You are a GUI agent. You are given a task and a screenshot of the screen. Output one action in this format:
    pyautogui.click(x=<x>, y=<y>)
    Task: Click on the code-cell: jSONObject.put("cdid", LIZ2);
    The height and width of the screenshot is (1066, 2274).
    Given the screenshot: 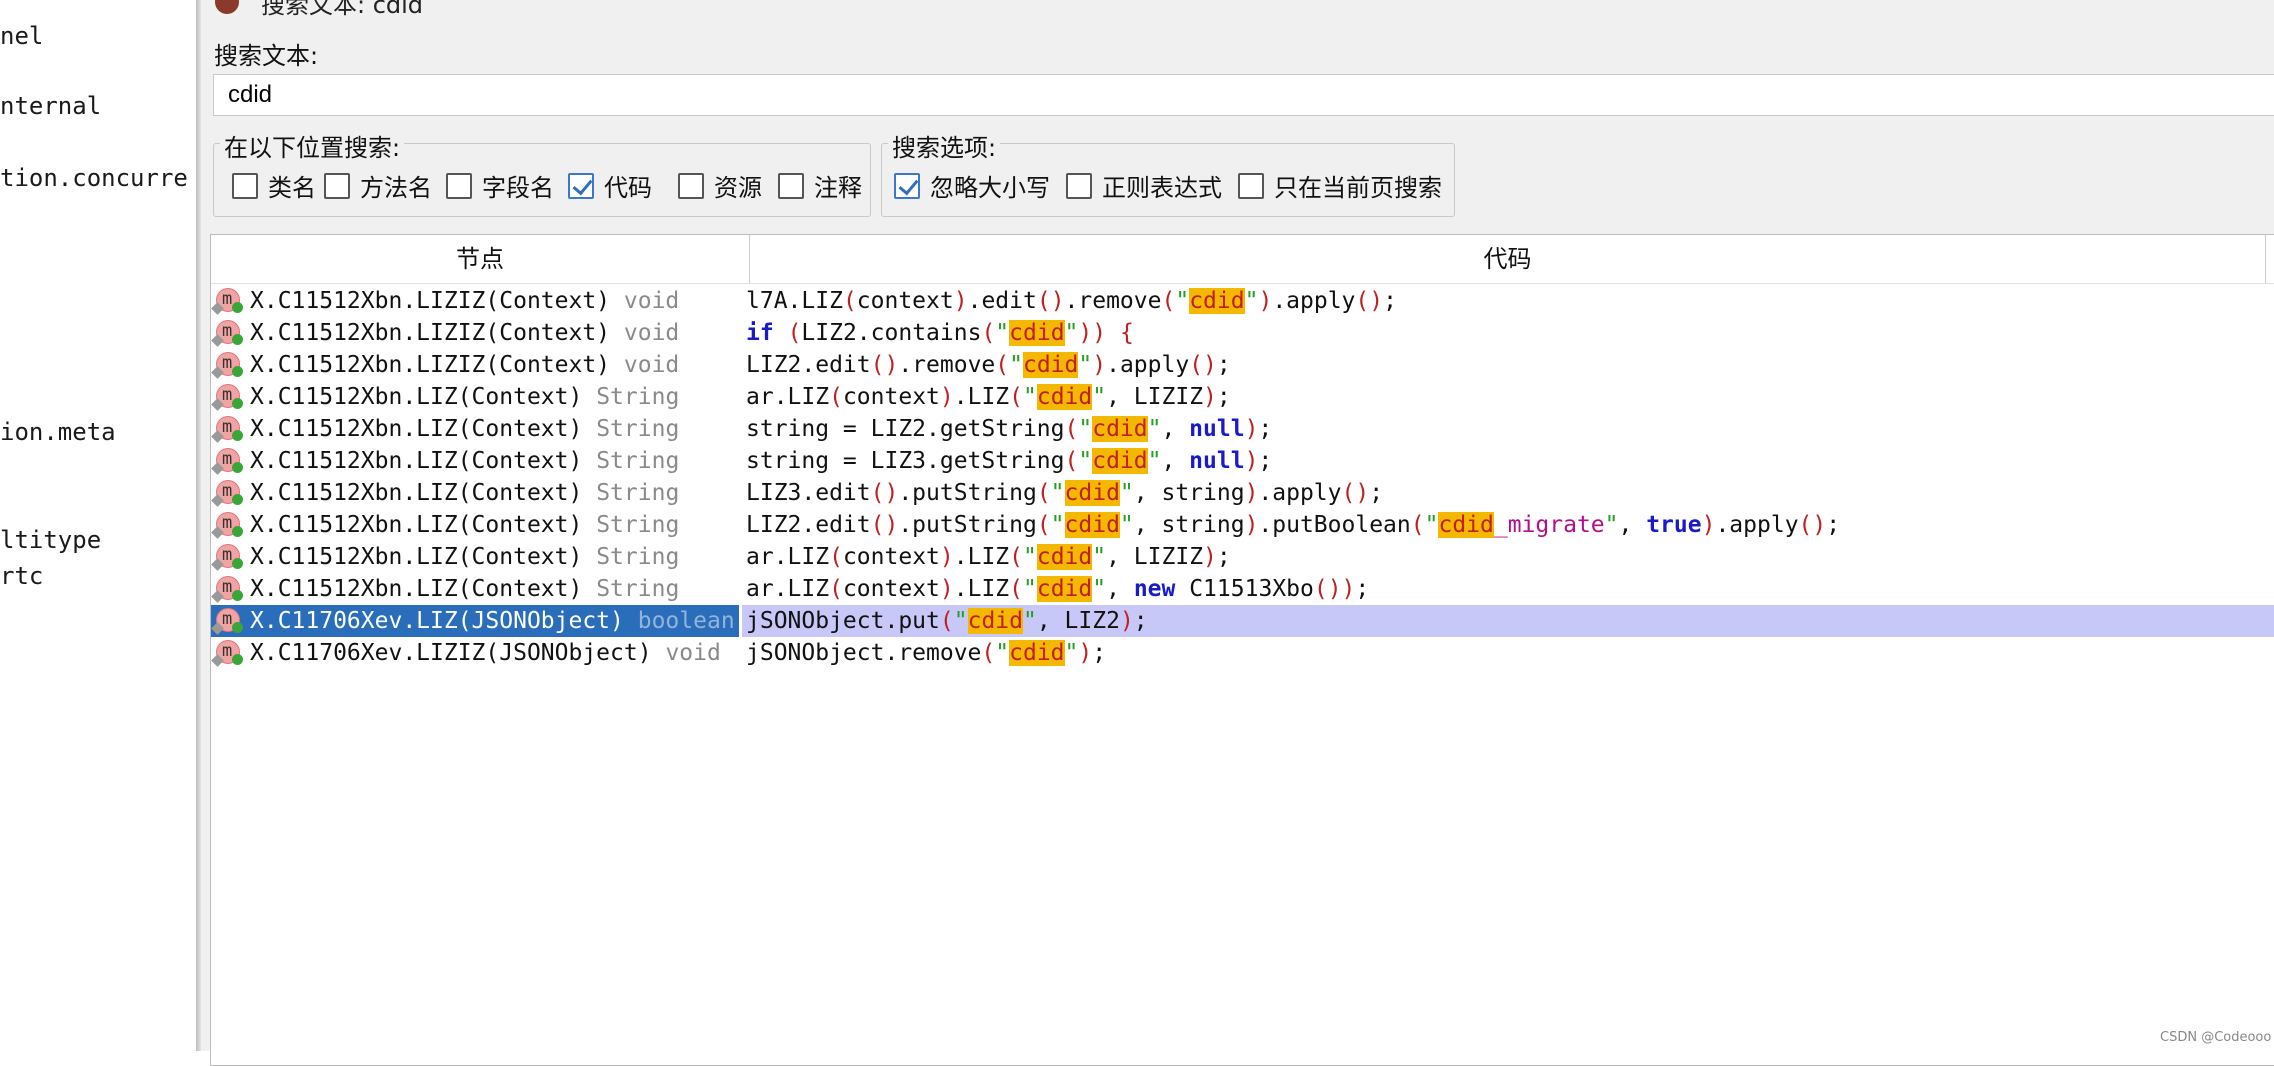 What is the action you would take?
    pyautogui.click(x=1508, y=621)
    